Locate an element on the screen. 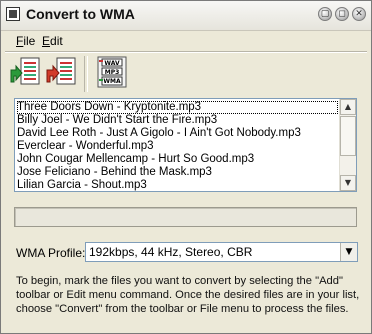 This screenshot has width=372, height=334. remove-button is located at coordinates (62, 72).